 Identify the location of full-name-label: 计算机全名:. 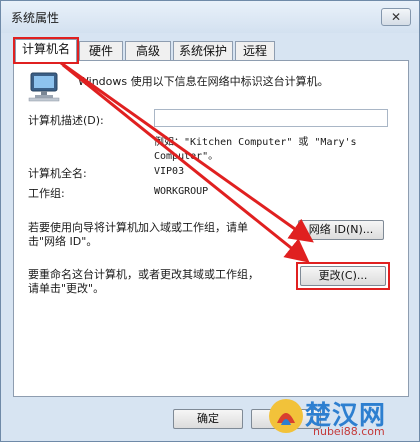
(57, 173).